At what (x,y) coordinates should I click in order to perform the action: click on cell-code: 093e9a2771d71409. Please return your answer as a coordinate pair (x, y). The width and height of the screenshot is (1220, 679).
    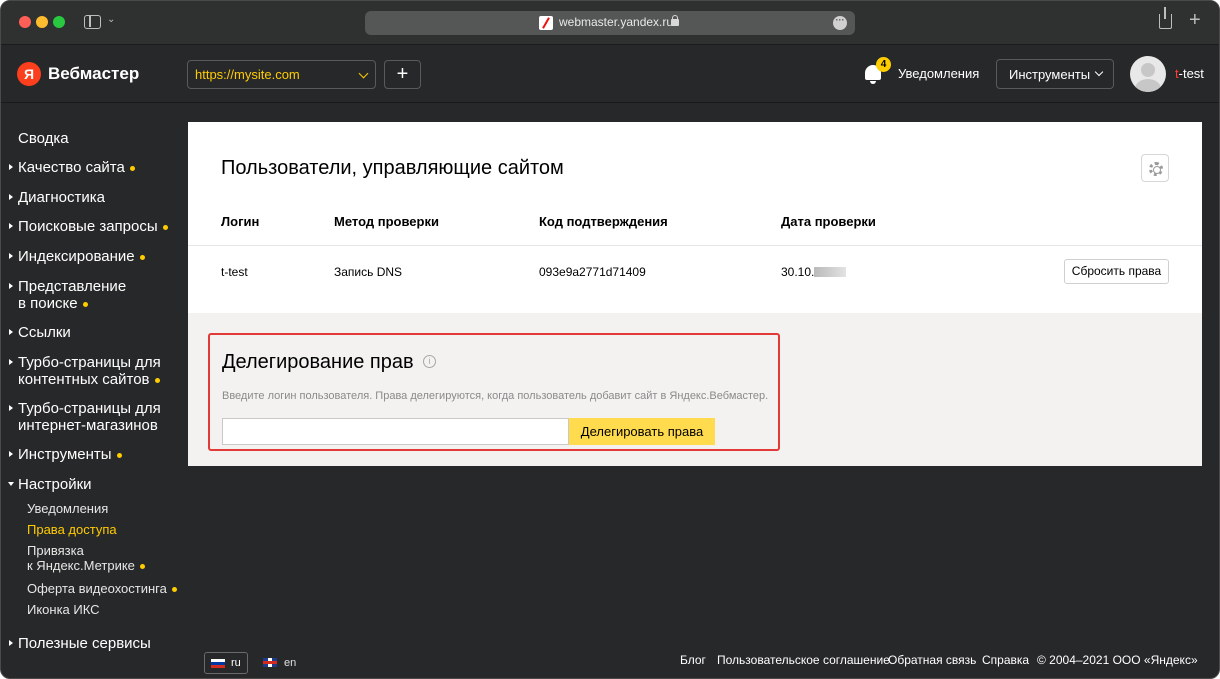
    Looking at the image, I should click on (592, 272).